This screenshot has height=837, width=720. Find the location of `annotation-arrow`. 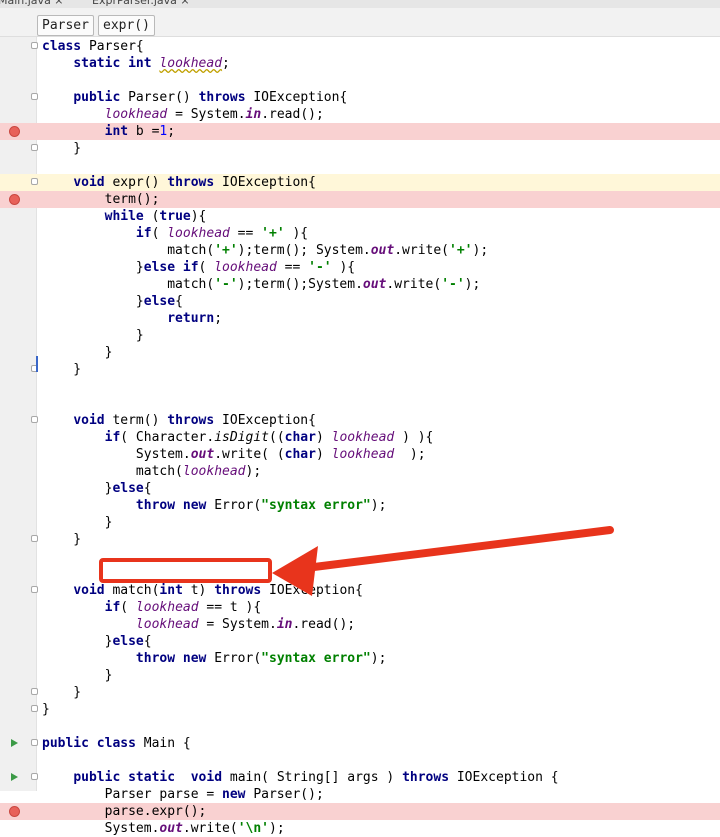

annotation-arrow is located at coordinates (443, 561).